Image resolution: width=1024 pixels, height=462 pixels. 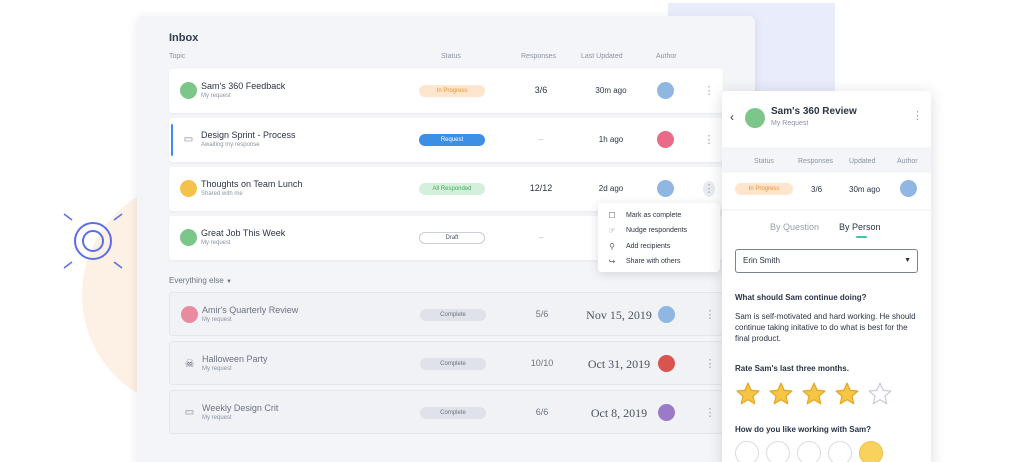 What do you see at coordinates (230, 145) in the screenshot?
I see `row-subtitle: Awaiting my response` at bounding box center [230, 145].